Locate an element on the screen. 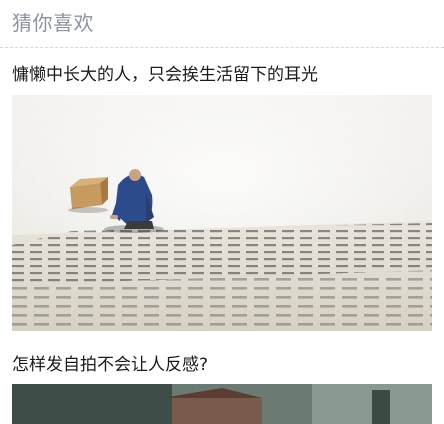 The image size is (444, 424). section-title: 猜你喜欢 is located at coordinates (53, 23).